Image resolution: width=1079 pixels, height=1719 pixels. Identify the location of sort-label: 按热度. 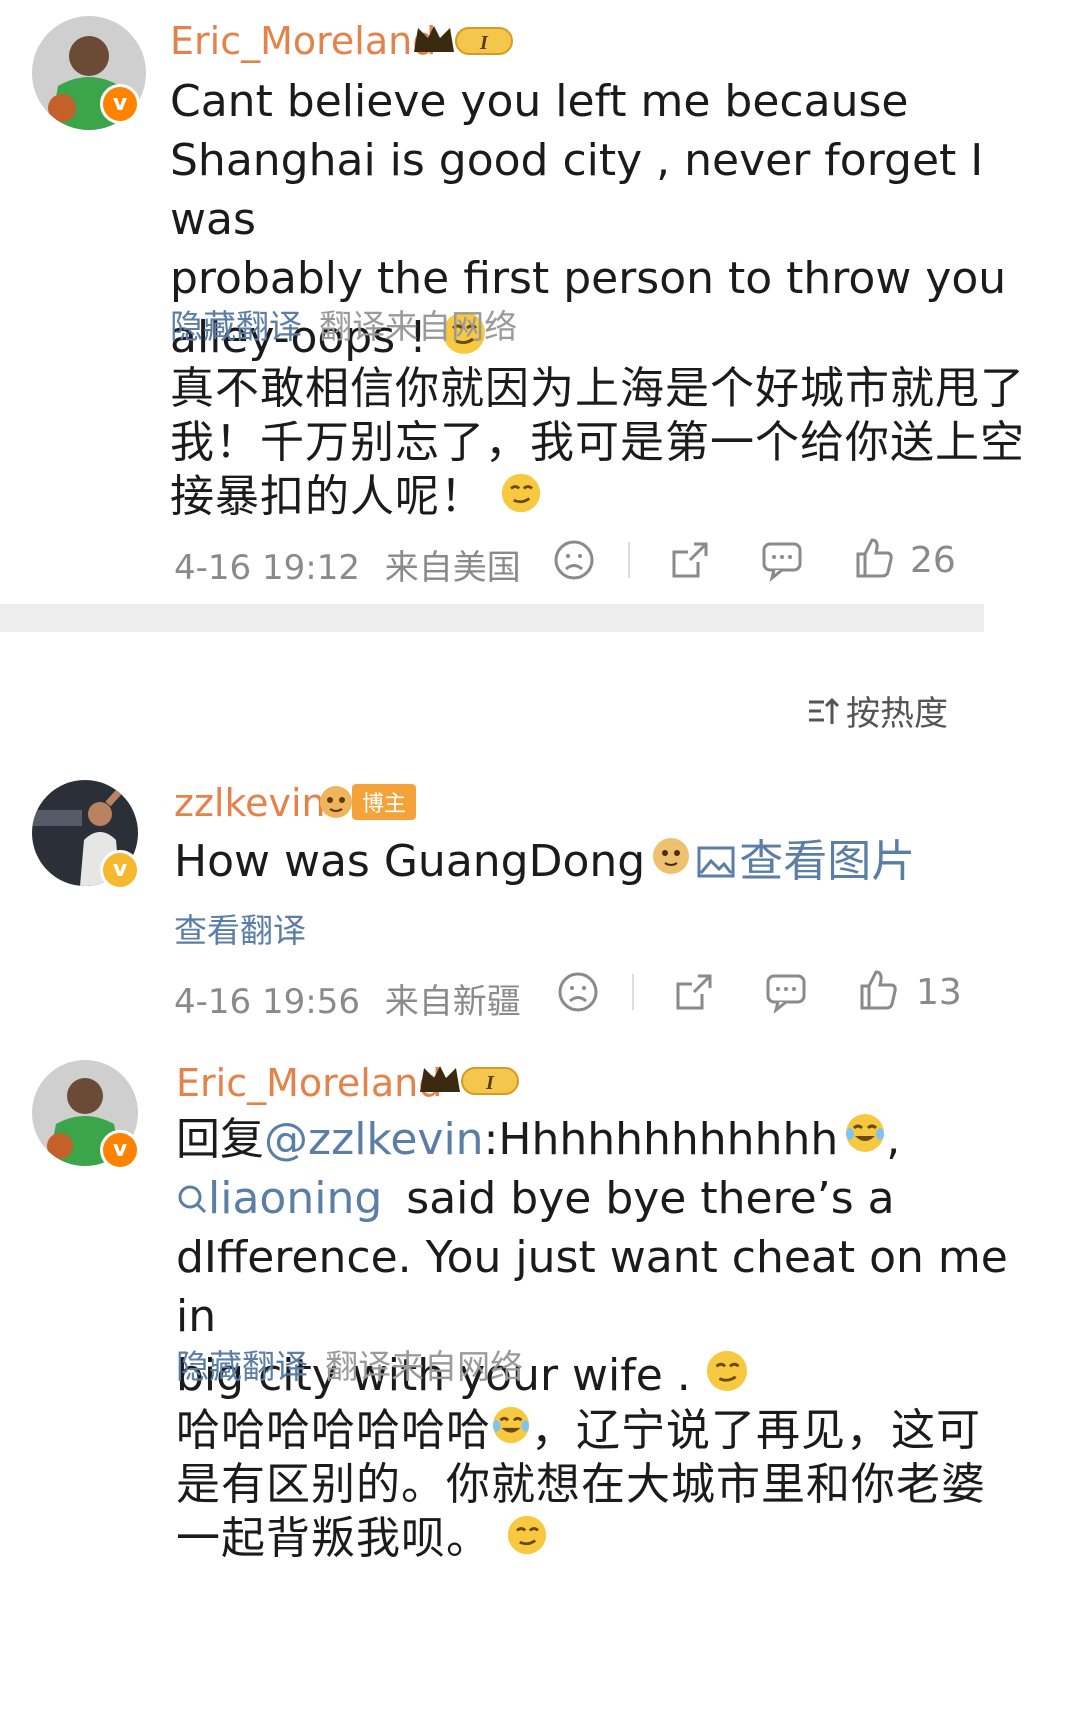
(897, 714).